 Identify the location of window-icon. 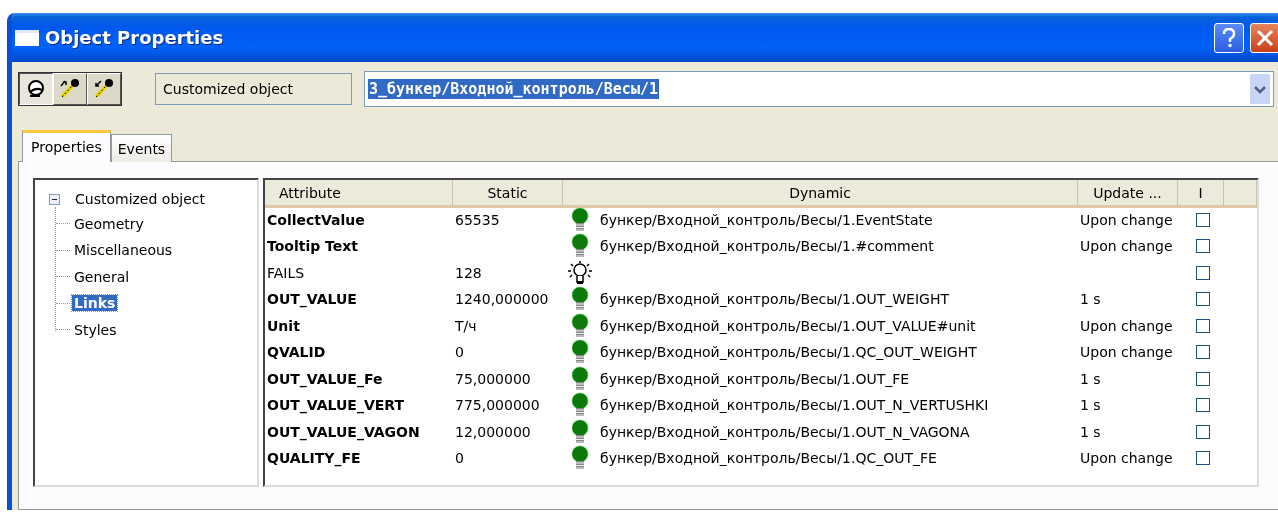
(27, 37).